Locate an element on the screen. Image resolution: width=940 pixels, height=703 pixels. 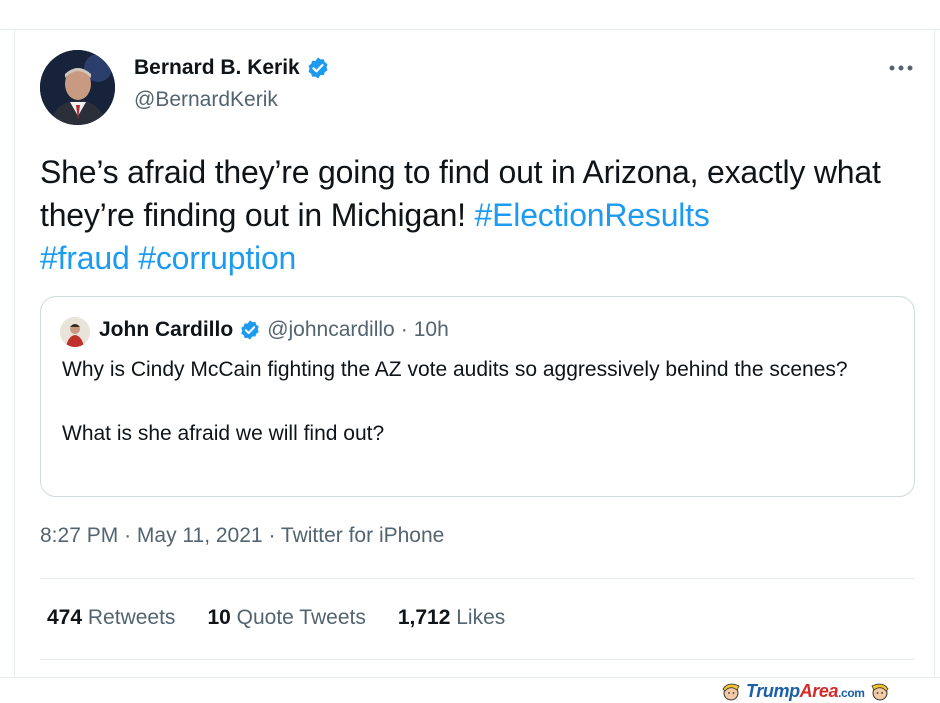
quote-tweets-label: Quote Tweets is located at coordinates (301, 617).